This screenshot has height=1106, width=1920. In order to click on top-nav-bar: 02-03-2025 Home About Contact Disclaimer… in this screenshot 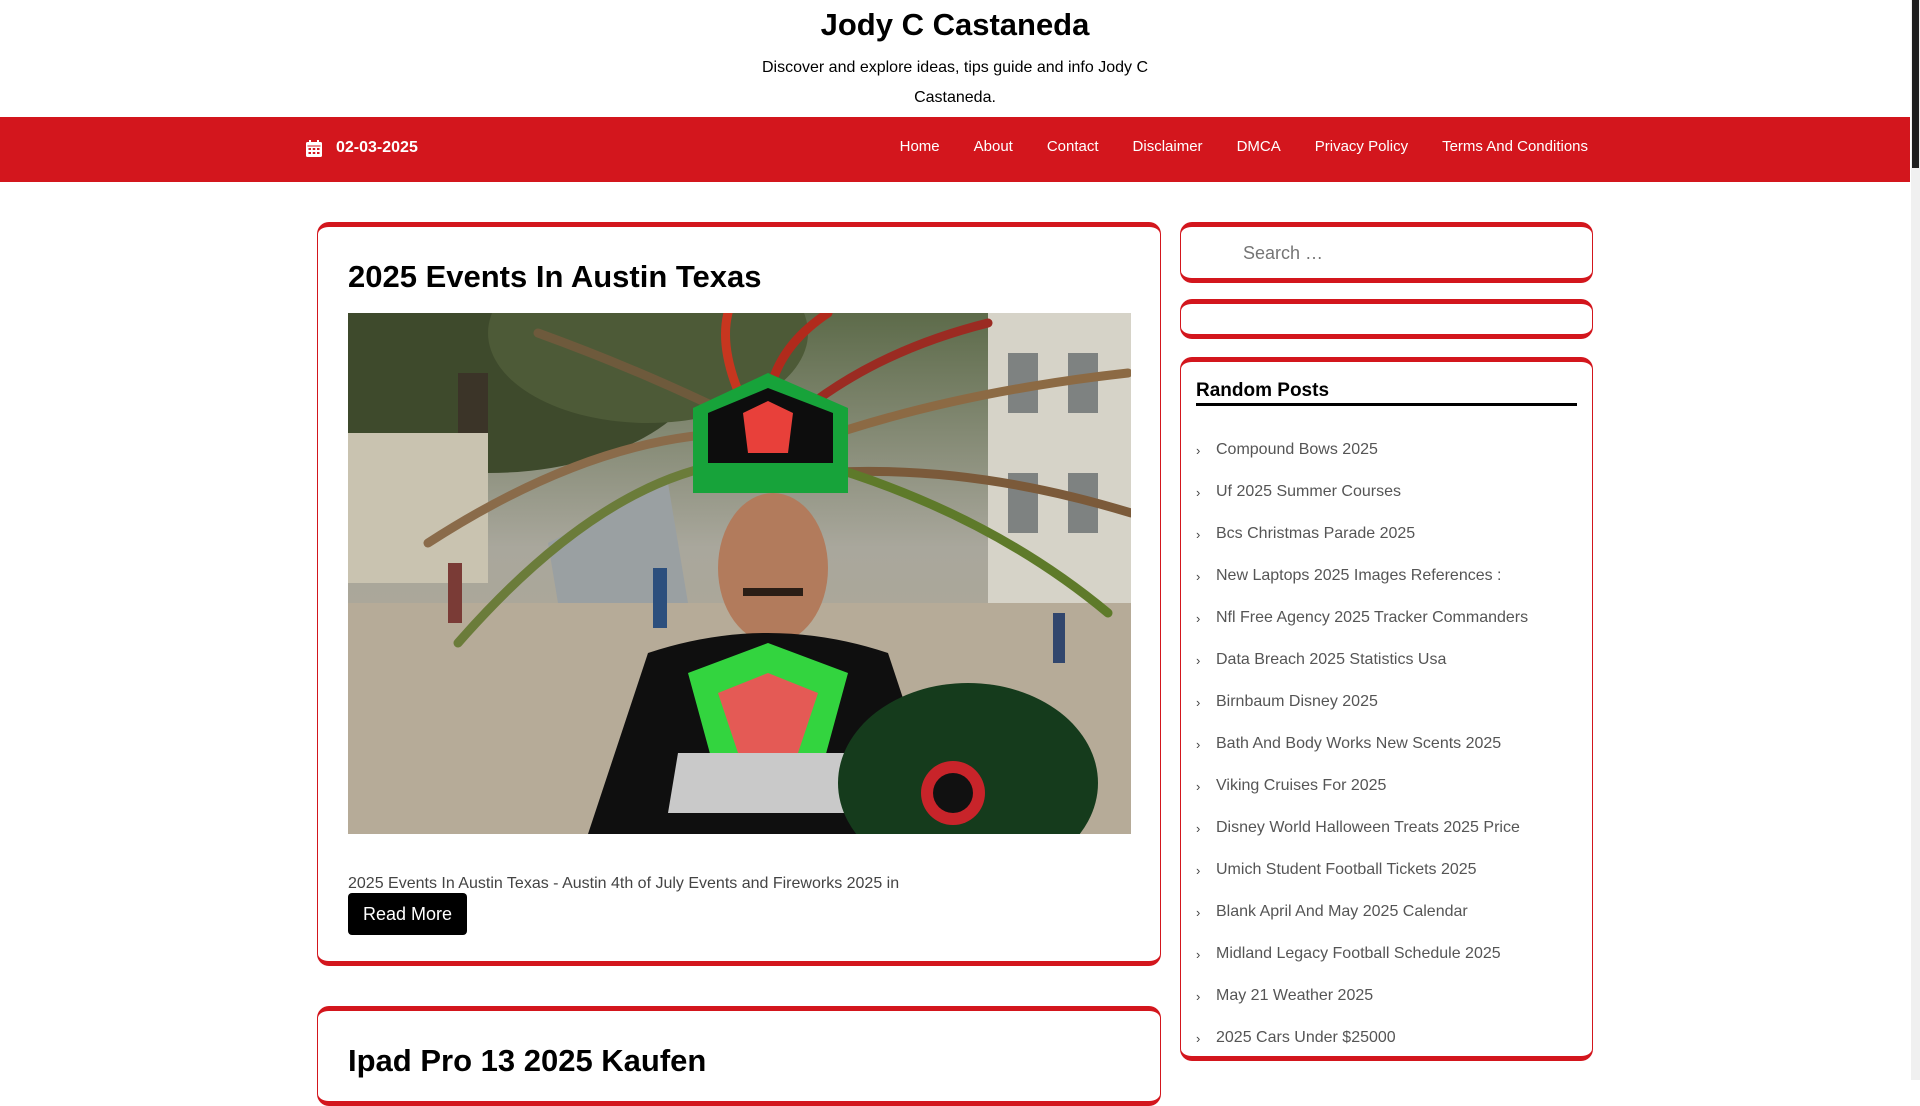, I will do `click(955, 149)`.